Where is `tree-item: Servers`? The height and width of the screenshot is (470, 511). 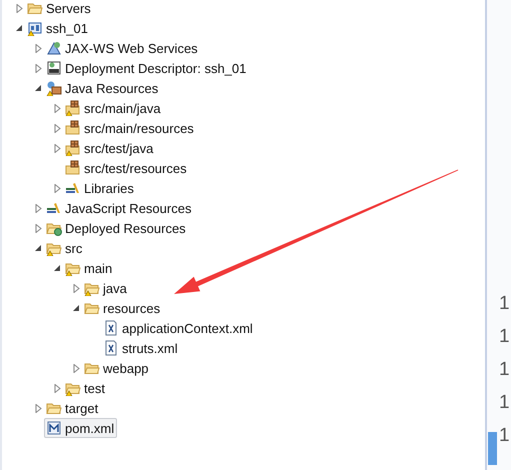
tree-item: Servers is located at coordinates (59, 9).